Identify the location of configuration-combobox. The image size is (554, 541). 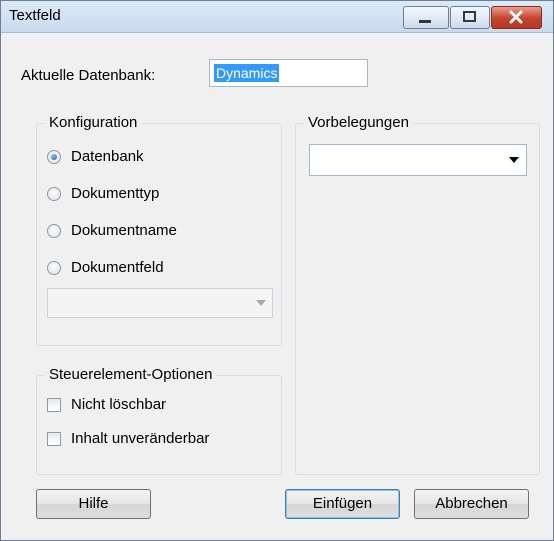
(160, 303).